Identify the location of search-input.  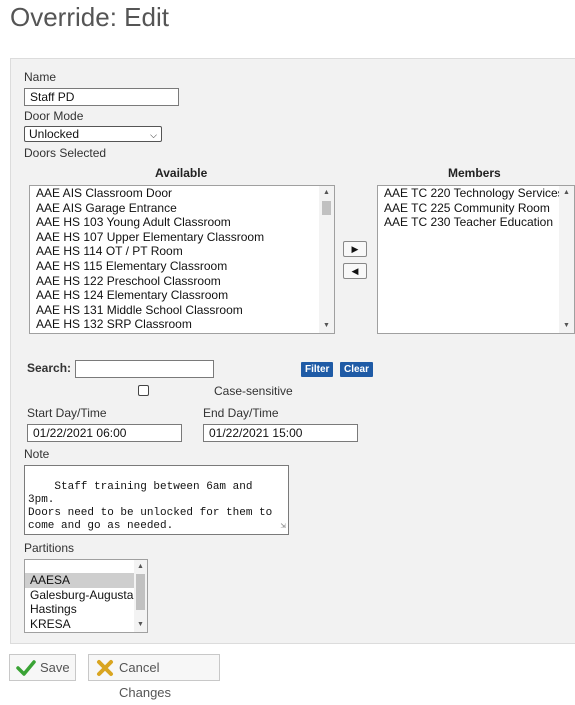
(144, 369).